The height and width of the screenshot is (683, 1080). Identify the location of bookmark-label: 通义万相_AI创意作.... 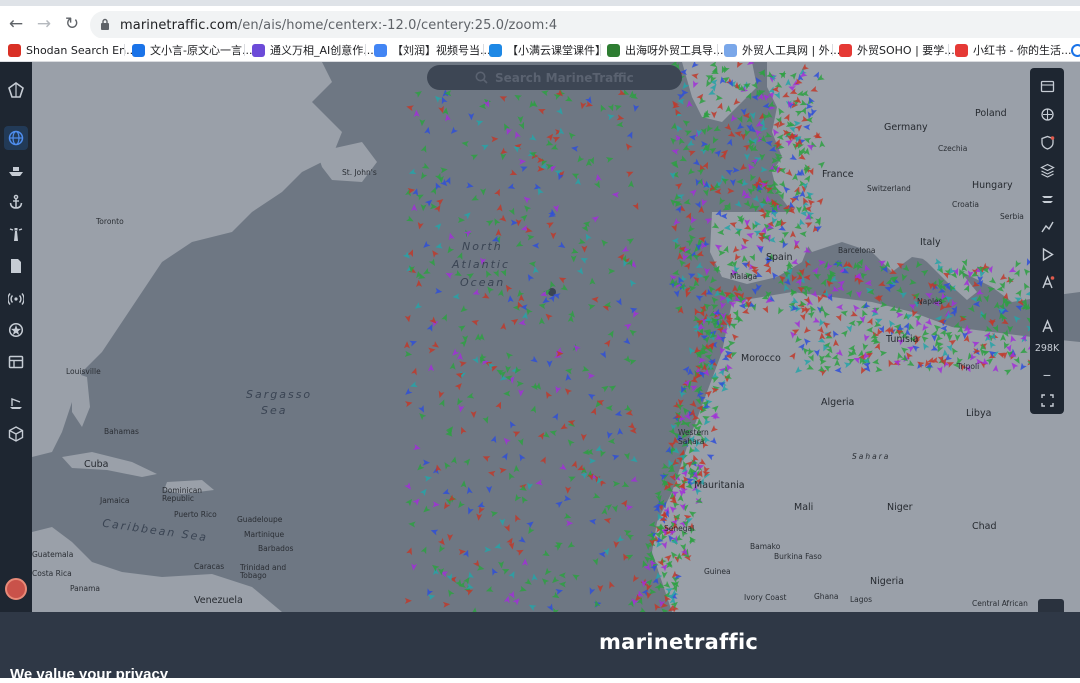
(322, 50).